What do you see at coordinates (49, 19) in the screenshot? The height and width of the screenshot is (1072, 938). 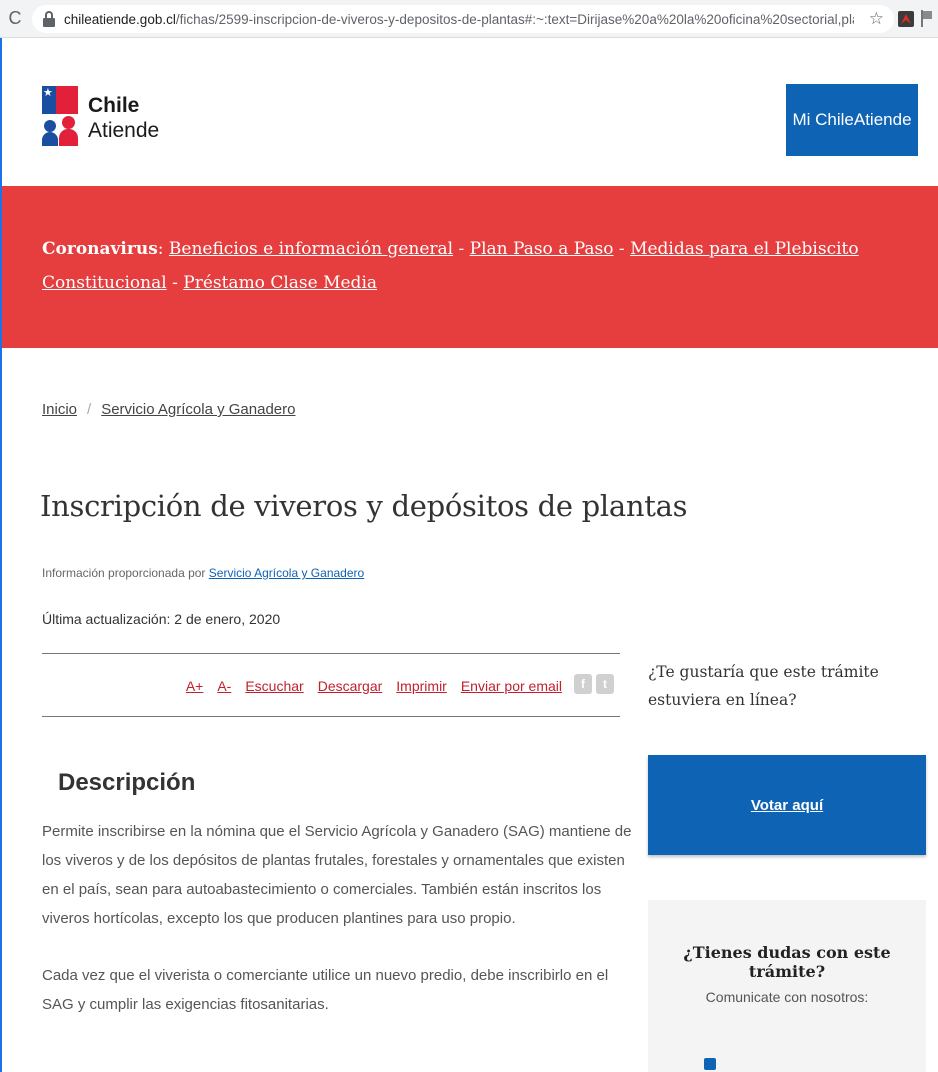 I see `lock-icon` at bounding box center [49, 19].